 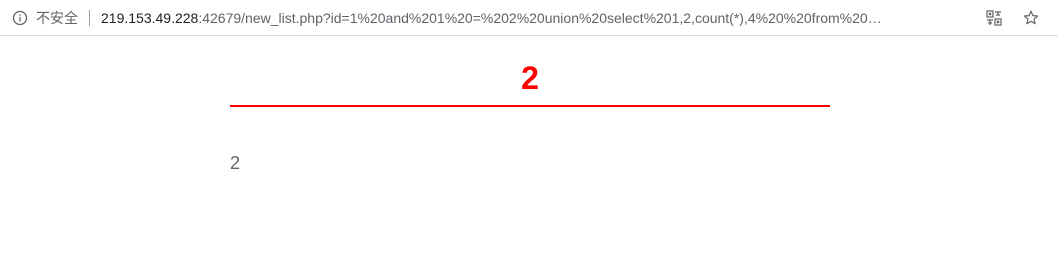 What do you see at coordinates (150, 17) in the screenshot?
I see `url-host: 219.153.49.228` at bounding box center [150, 17].